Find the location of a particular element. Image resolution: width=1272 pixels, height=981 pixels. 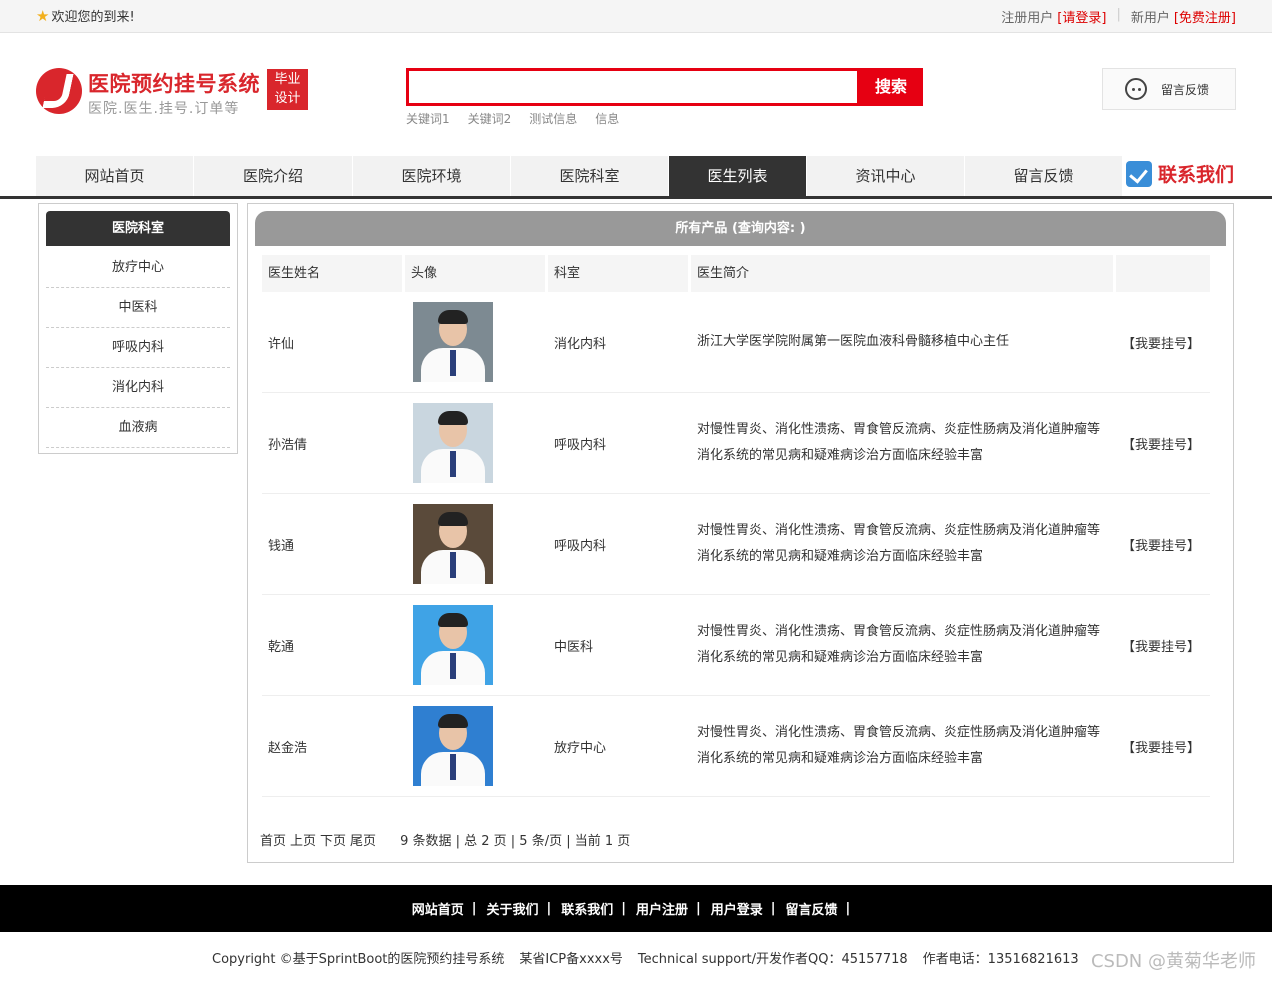

star-icon: ★ is located at coordinates (43, 15).